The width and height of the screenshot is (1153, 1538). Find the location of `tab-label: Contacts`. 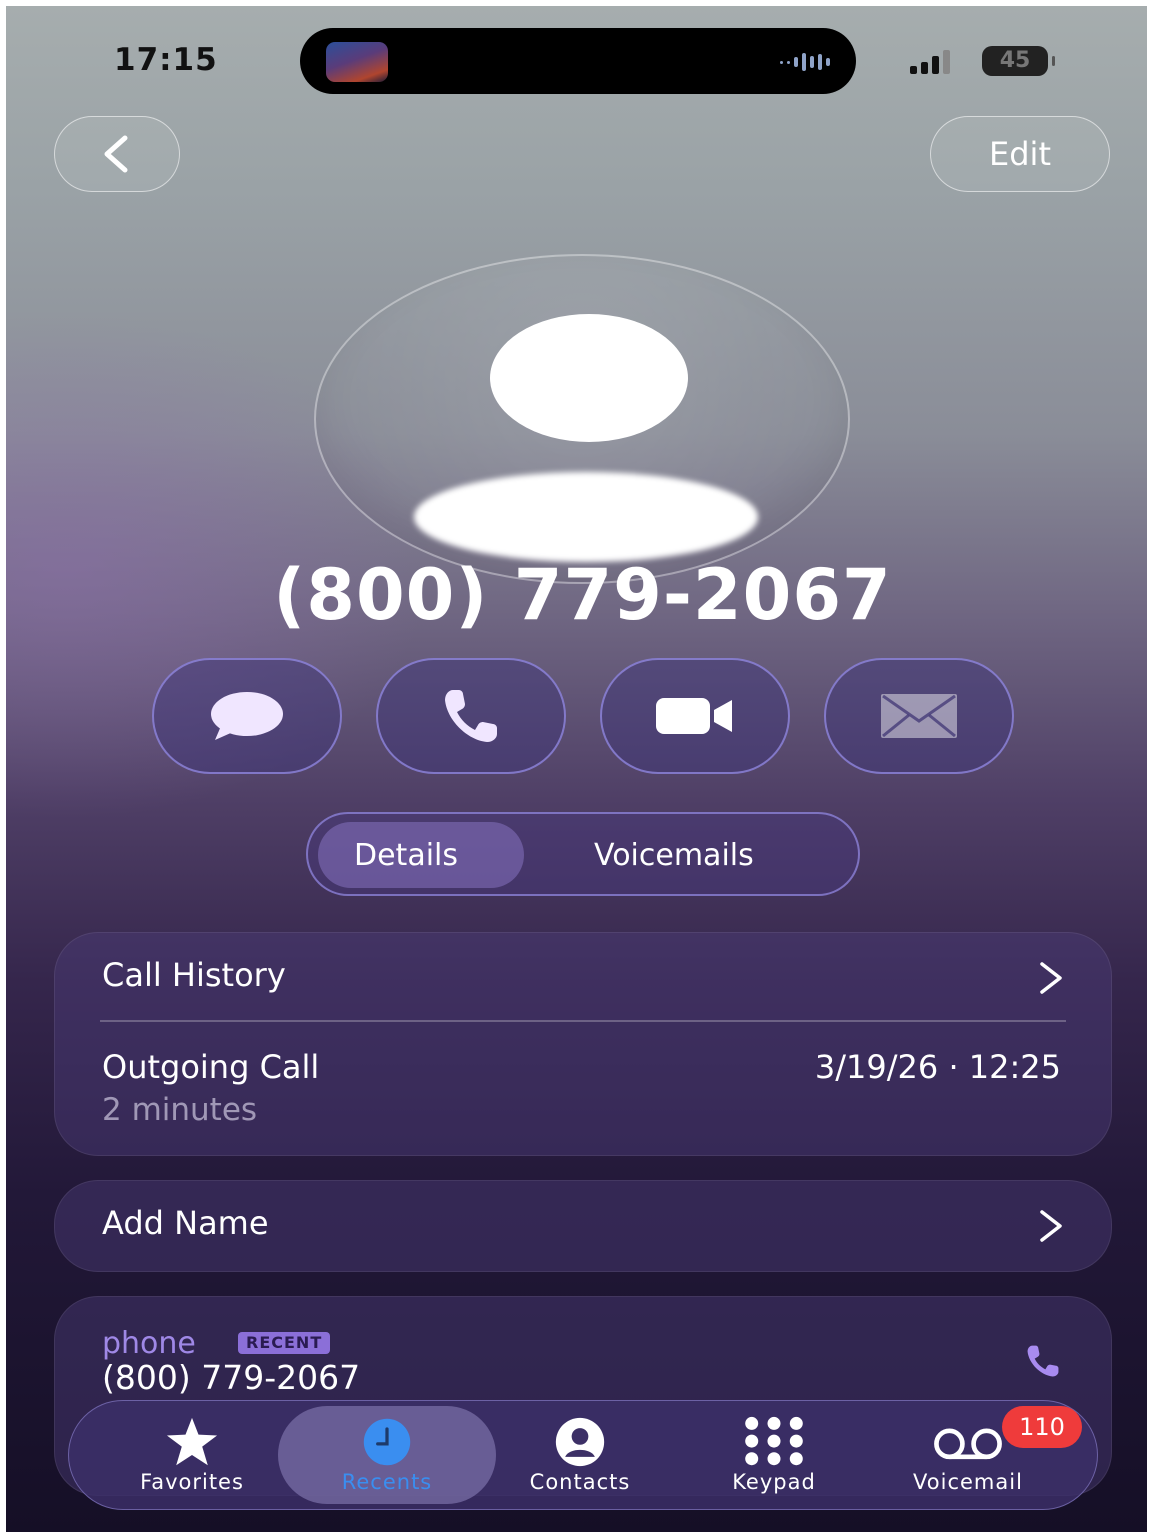

tab-label: Contacts is located at coordinates (580, 1482).